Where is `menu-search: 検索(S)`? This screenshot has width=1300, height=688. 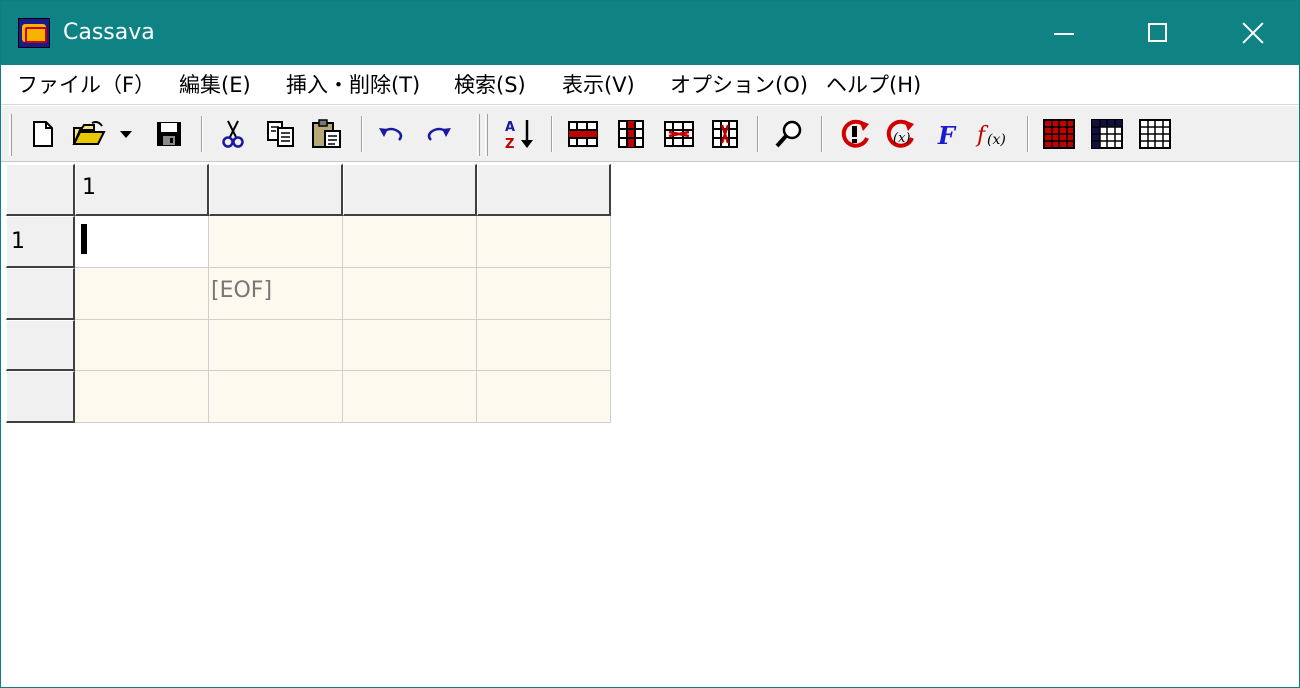 menu-search: 検索(S) is located at coordinates (490, 85).